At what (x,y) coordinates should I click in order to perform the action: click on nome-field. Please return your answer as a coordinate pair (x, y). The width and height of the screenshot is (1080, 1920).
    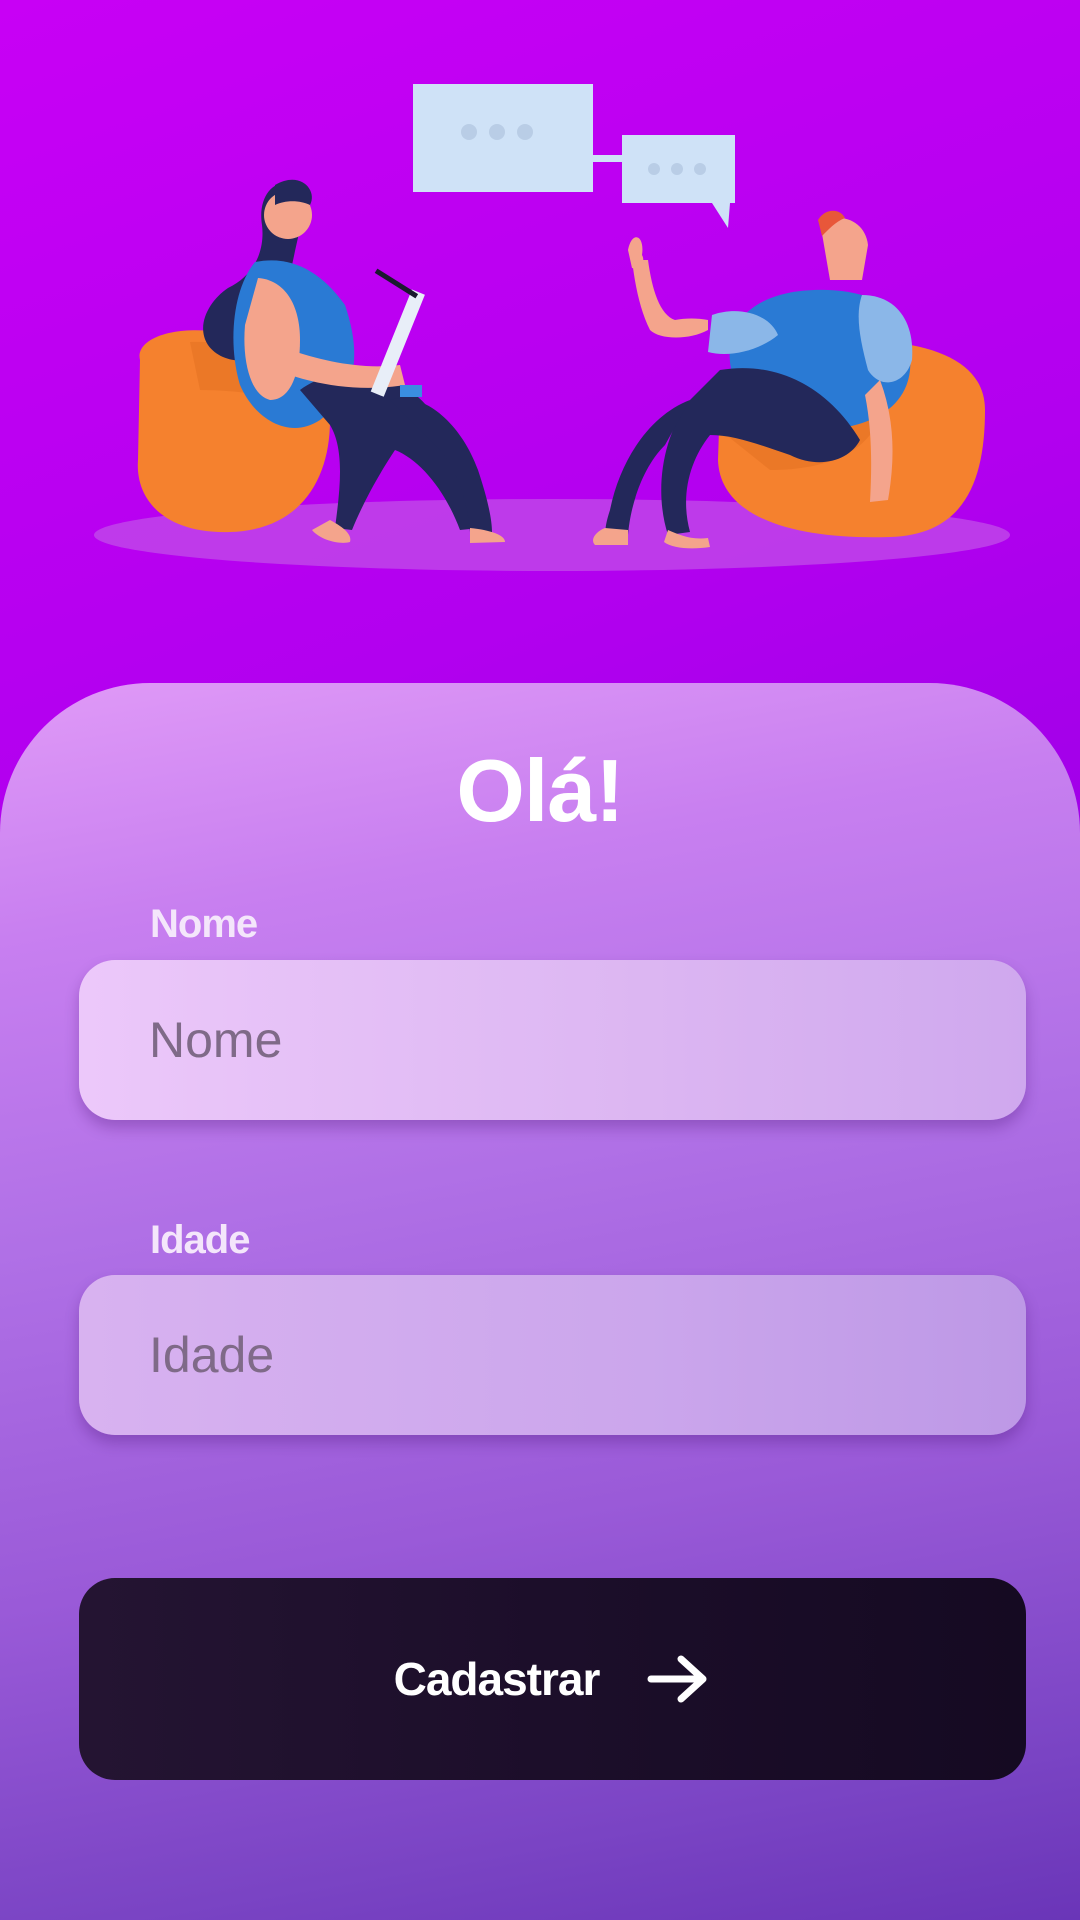
    Looking at the image, I should click on (552, 1040).